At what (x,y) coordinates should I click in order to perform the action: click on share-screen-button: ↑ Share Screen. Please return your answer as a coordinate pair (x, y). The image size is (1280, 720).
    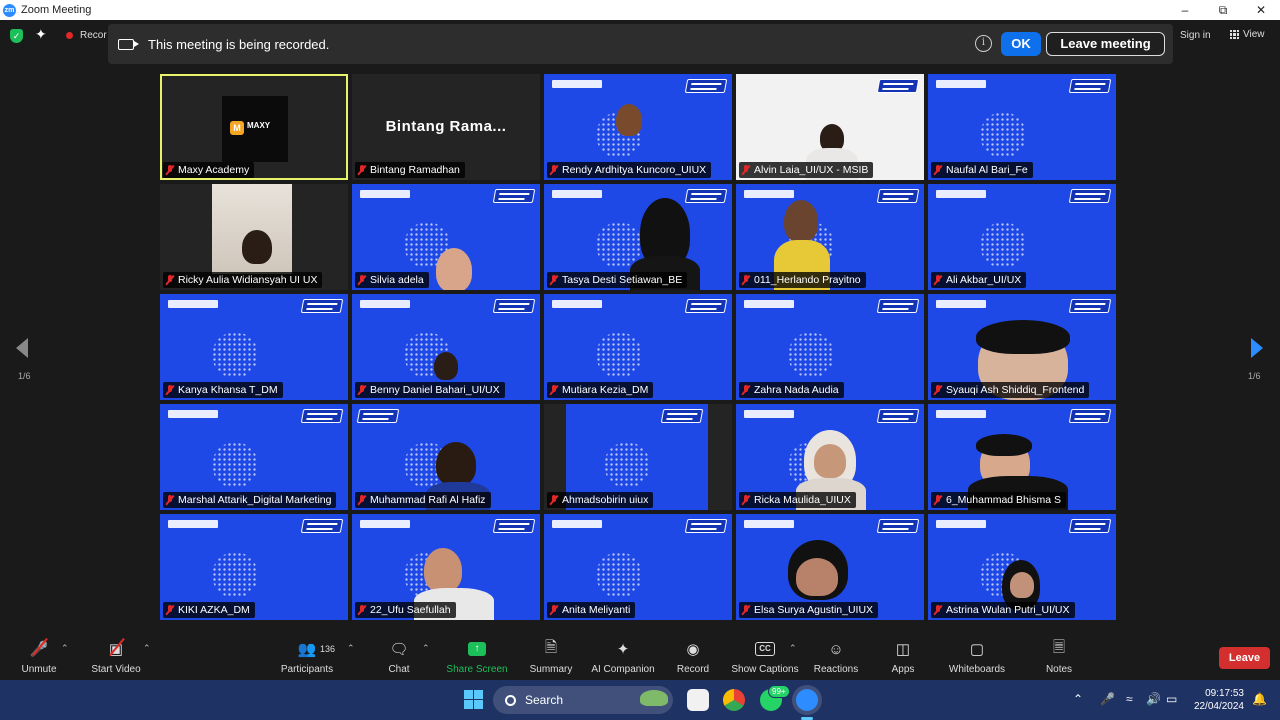
    Looking at the image, I should click on (477, 656).